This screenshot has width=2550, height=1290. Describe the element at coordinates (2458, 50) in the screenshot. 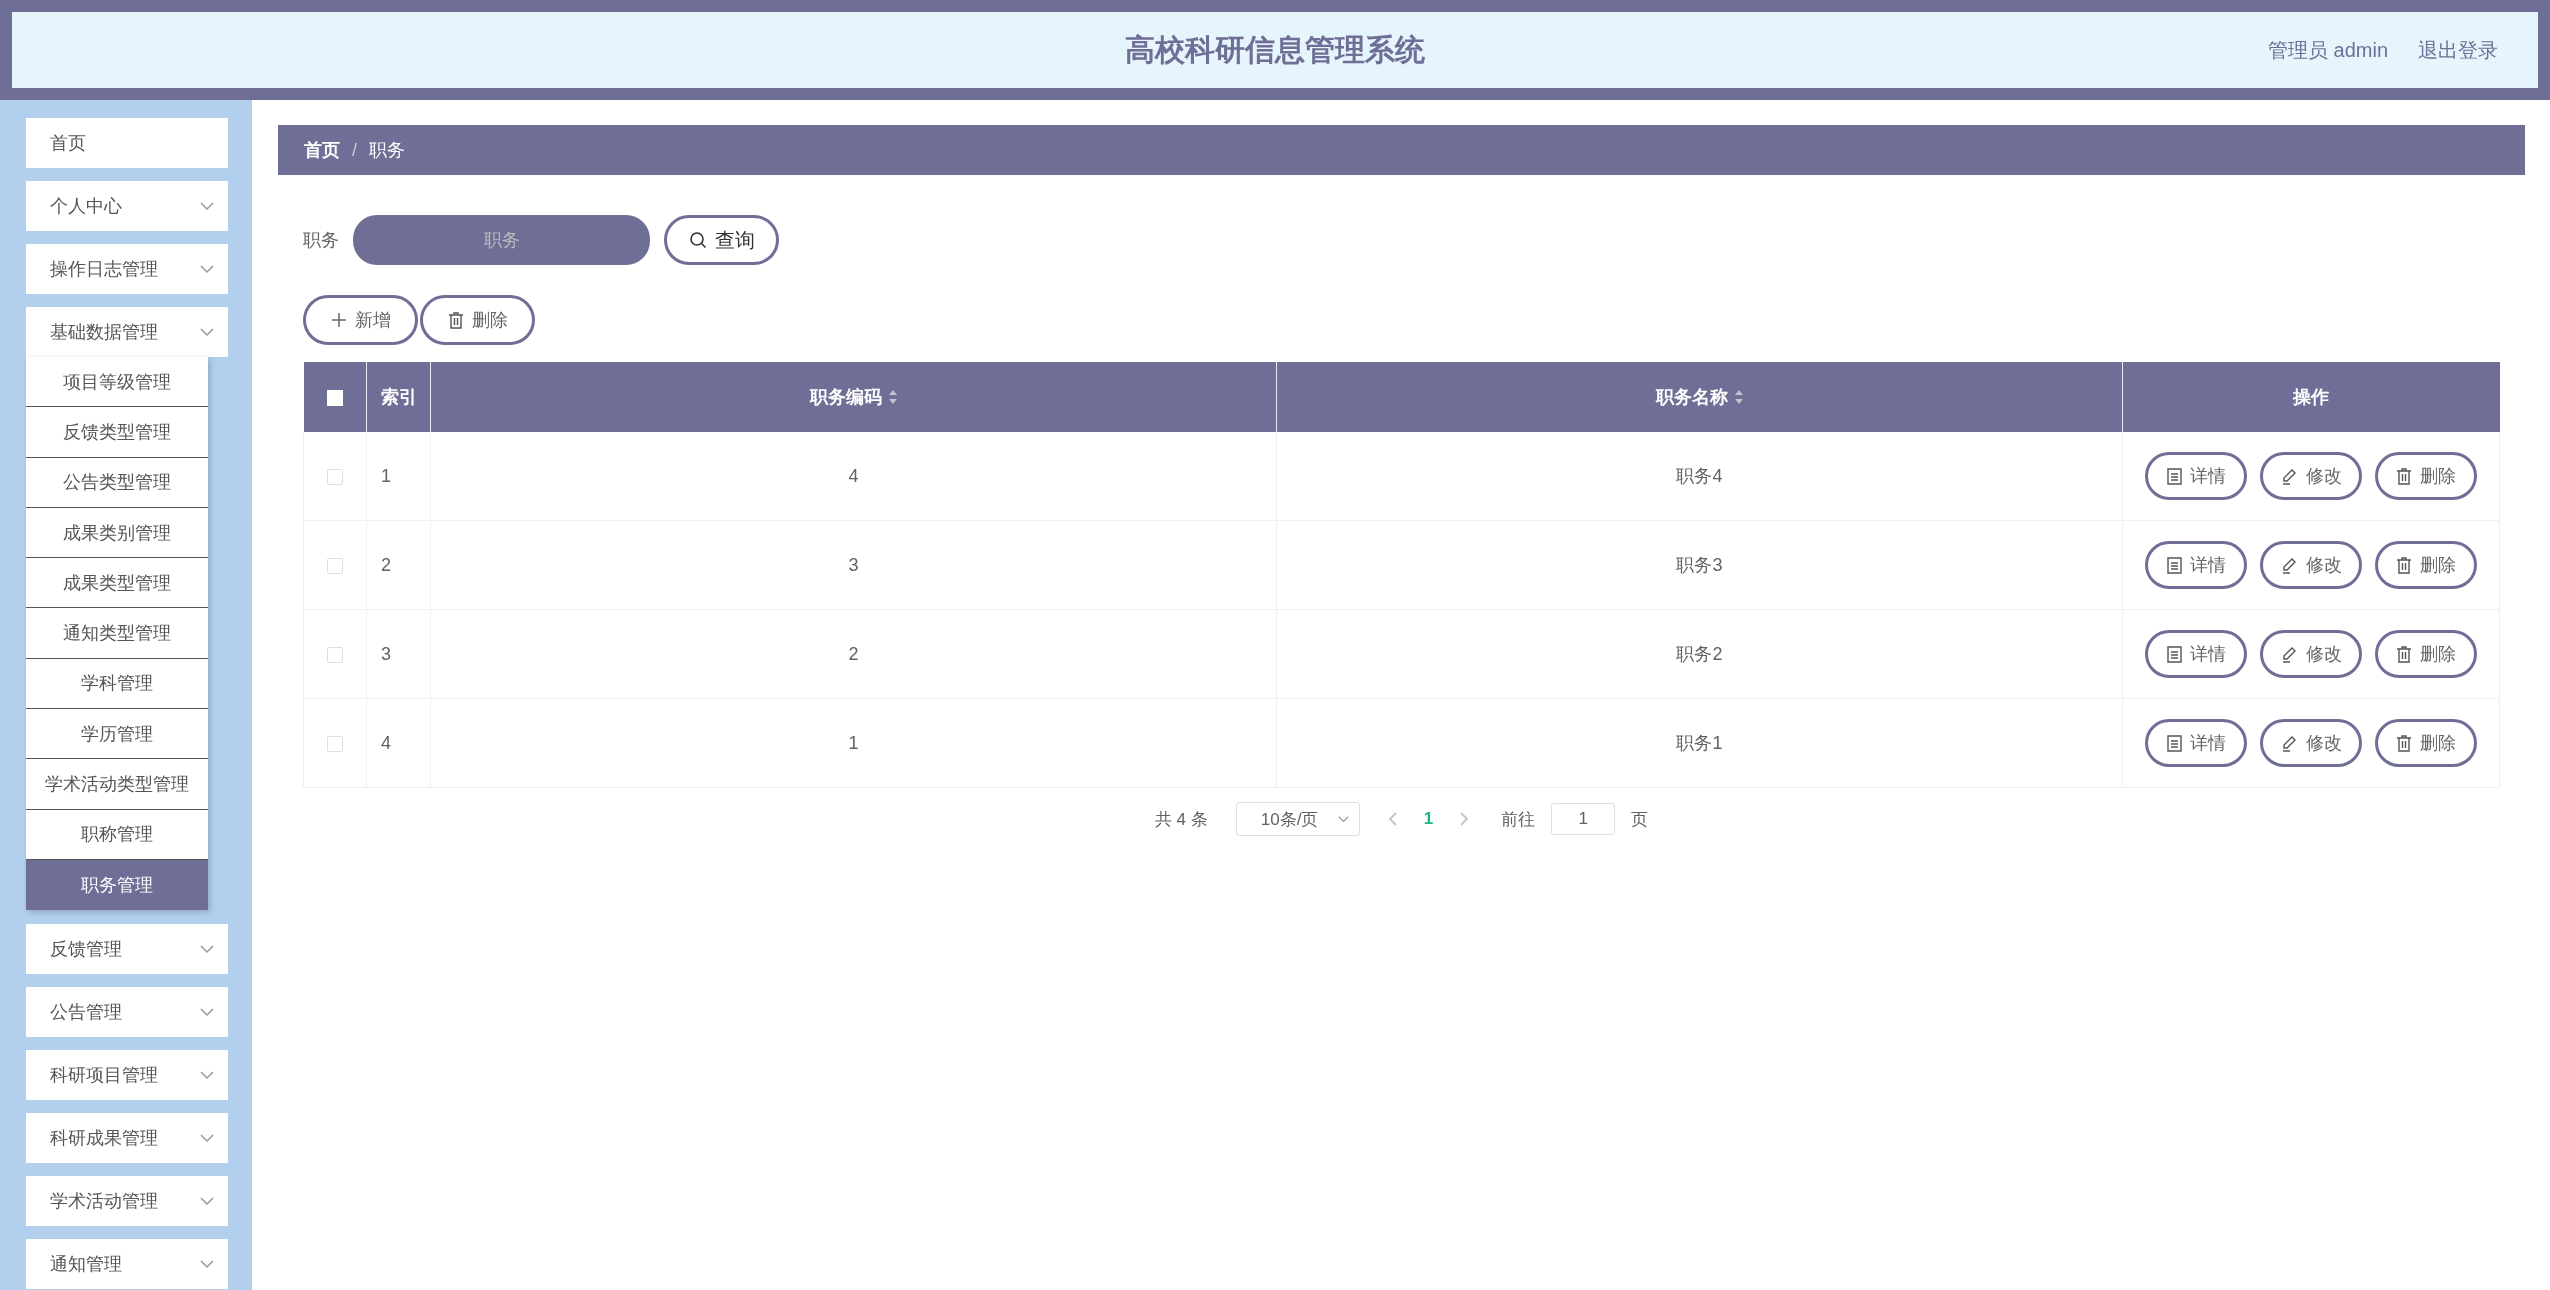

I see `logout-link: 退出登录` at that location.